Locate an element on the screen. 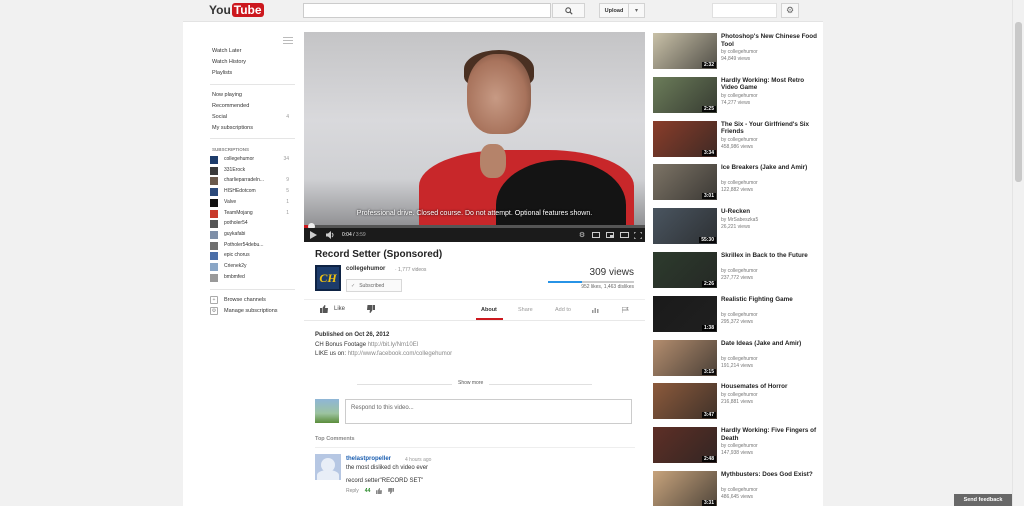  guide-item: Watch History is located at coordinates (229, 62).